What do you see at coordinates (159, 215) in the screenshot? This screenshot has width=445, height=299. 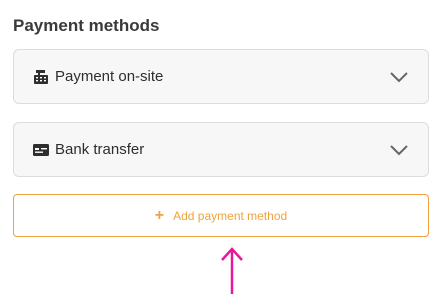 I see `plus-icon: +` at bounding box center [159, 215].